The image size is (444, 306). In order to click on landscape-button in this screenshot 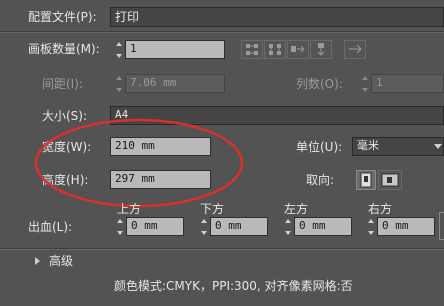, I will do `click(390, 180)`.